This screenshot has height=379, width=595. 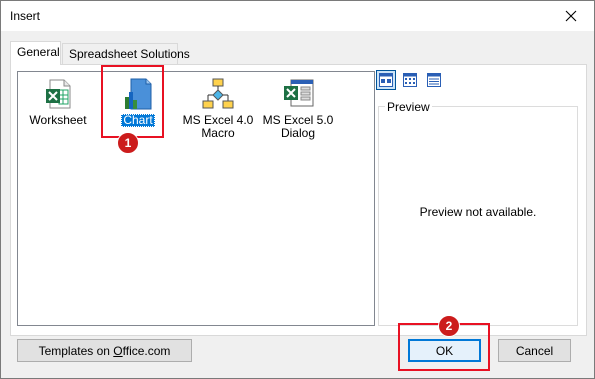 I want to click on template-worksheet: Worksheet, so click(x=58, y=102).